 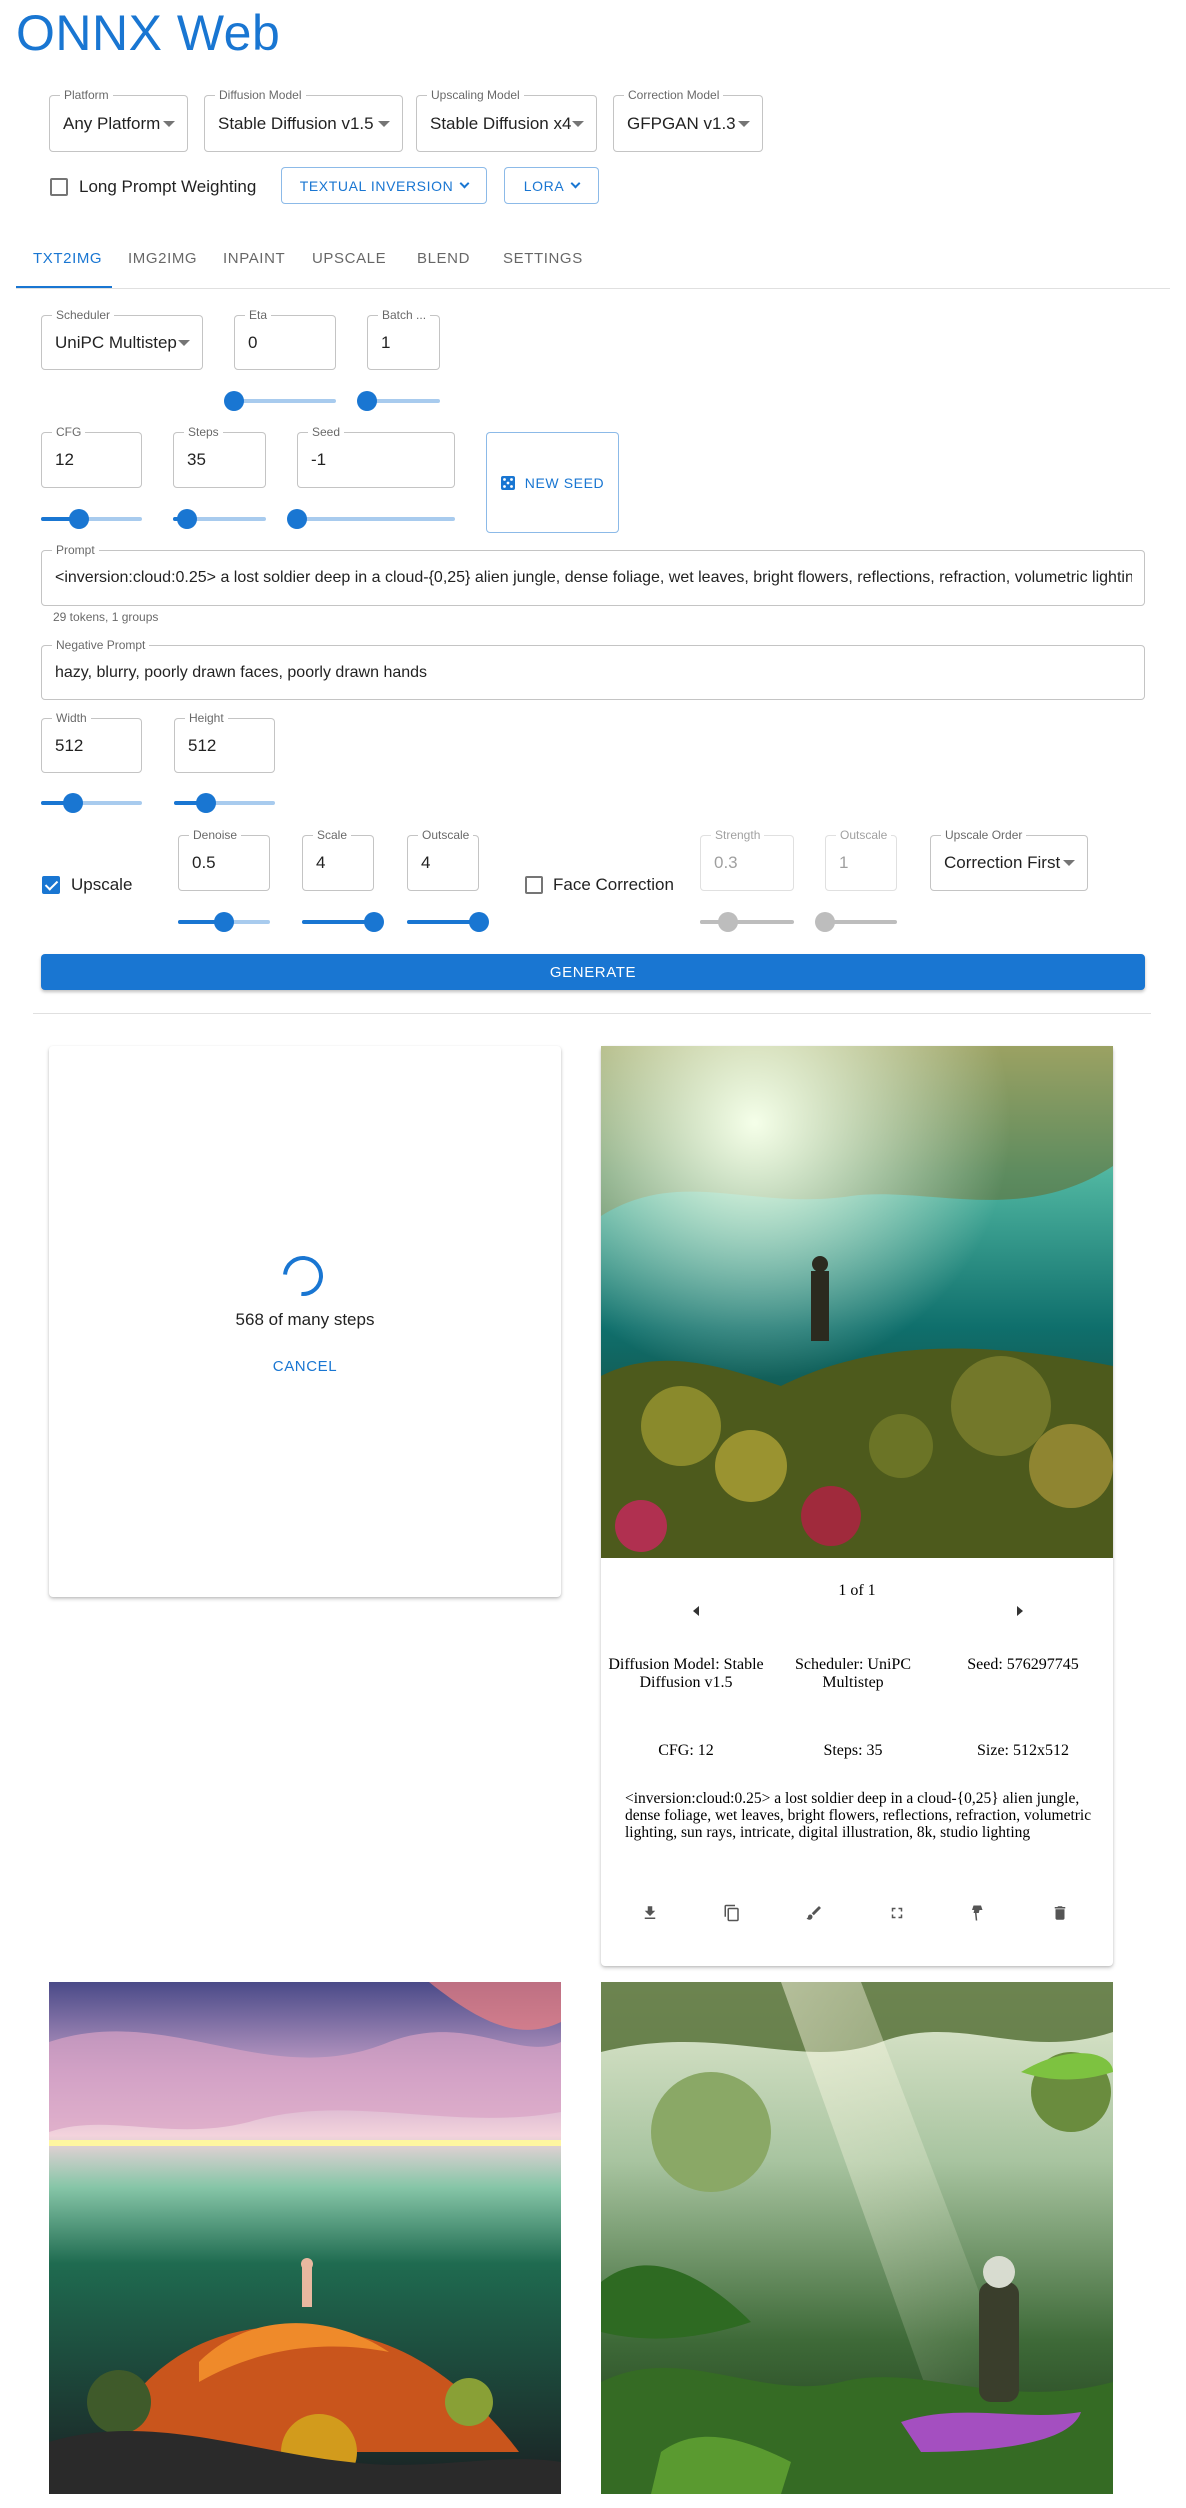 What do you see at coordinates (376, 456) in the screenshot?
I see `seed-input: Seed -1` at bounding box center [376, 456].